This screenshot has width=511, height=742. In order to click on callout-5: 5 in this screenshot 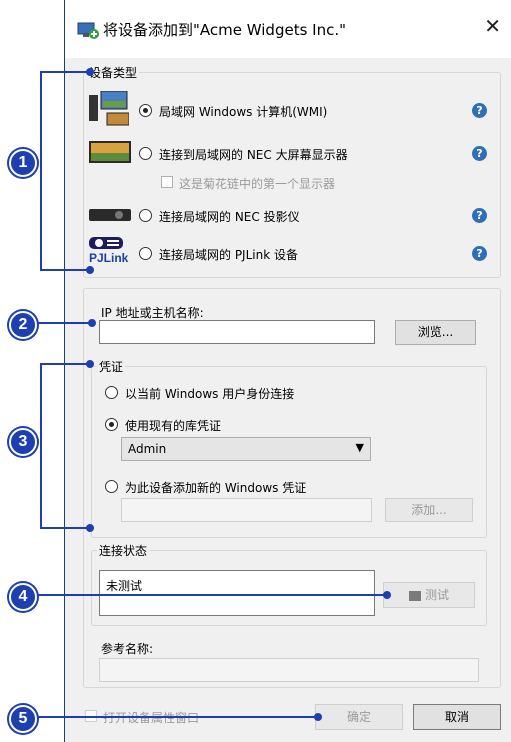, I will do `click(23, 719)`.